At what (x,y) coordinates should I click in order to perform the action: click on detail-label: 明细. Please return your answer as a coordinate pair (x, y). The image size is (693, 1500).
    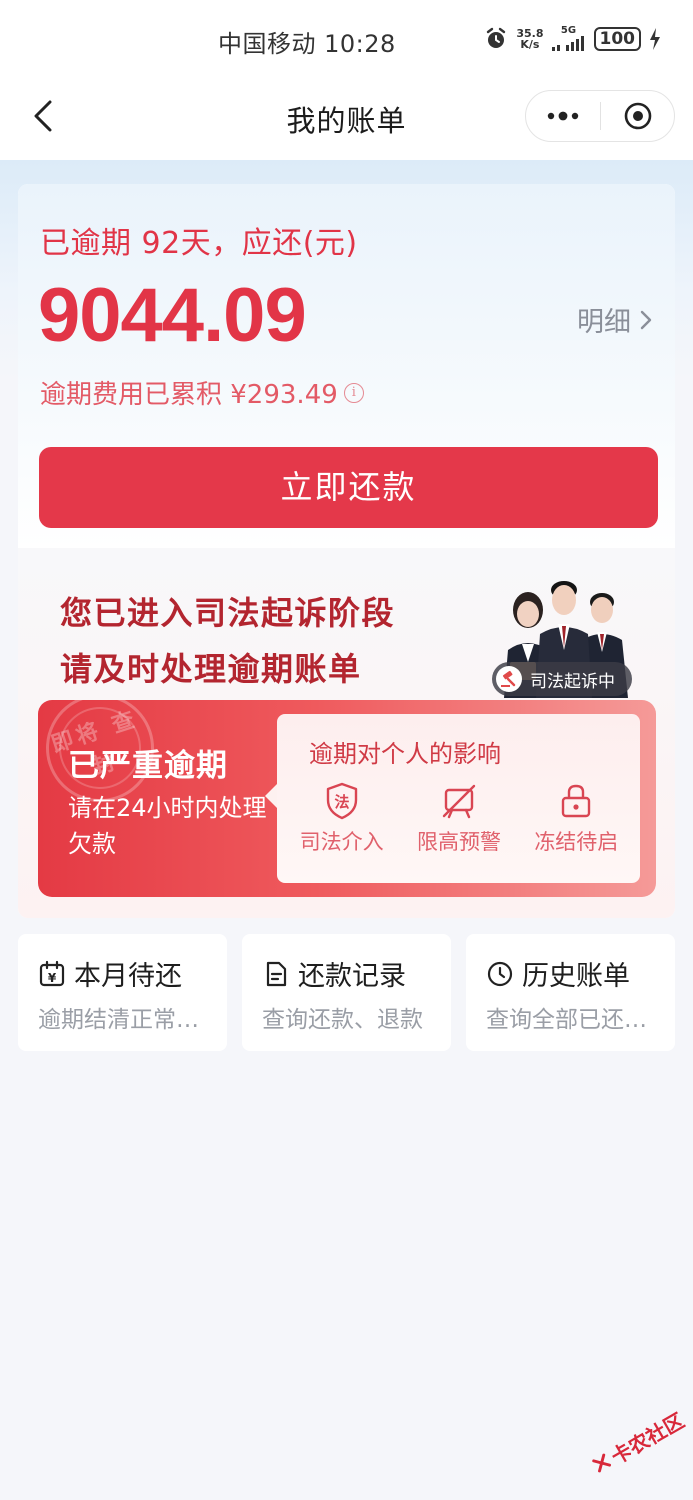
    Looking at the image, I should click on (604, 322).